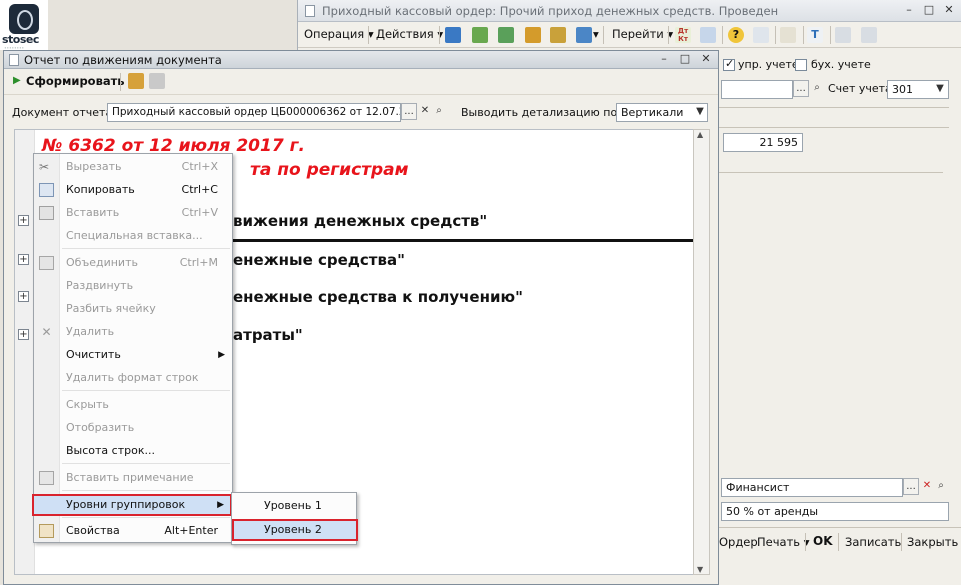 Image resolution: width=961 pixels, height=585 pixels. What do you see at coordinates (294, 506) in the screenshot?
I see `menu-item-level-1: Уровень 1` at bounding box center [294, 506].